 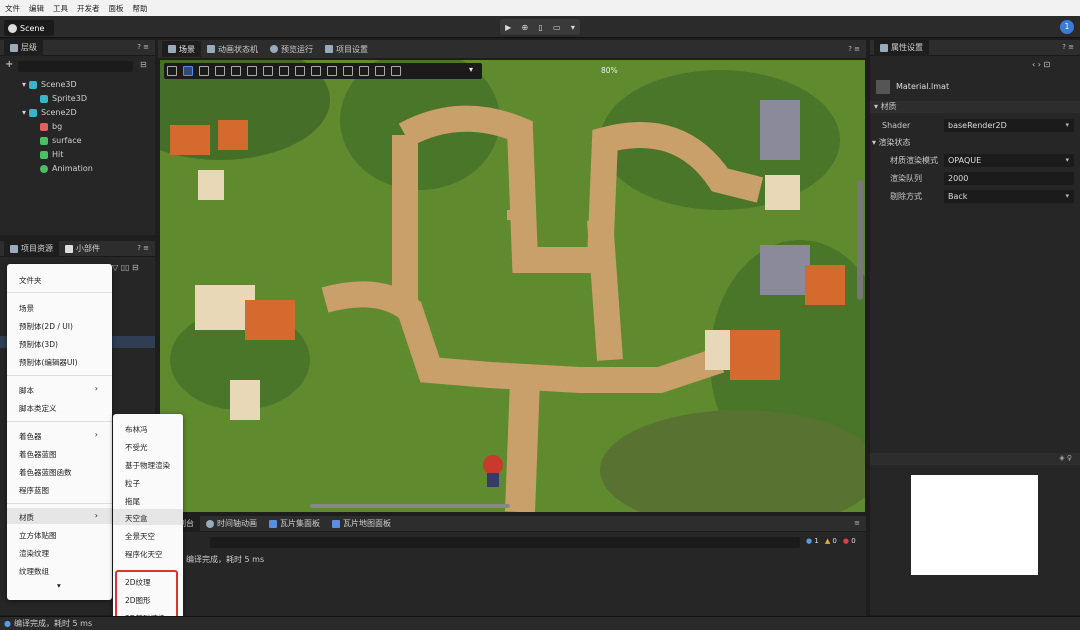 I want to click on tree-item-animation: Animation, so click(x=66, y=168).